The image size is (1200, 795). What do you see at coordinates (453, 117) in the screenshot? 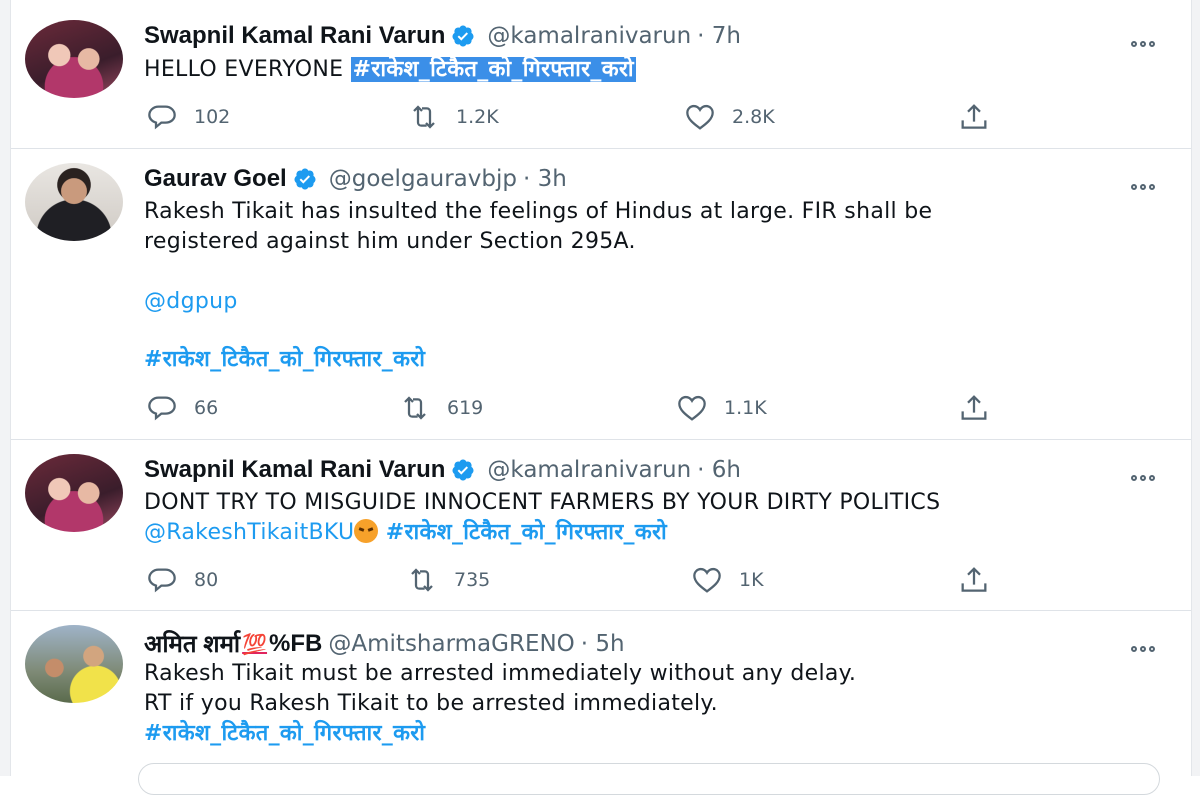
I see `retweet-button: 1.2K` at bounding box center [453, 117].